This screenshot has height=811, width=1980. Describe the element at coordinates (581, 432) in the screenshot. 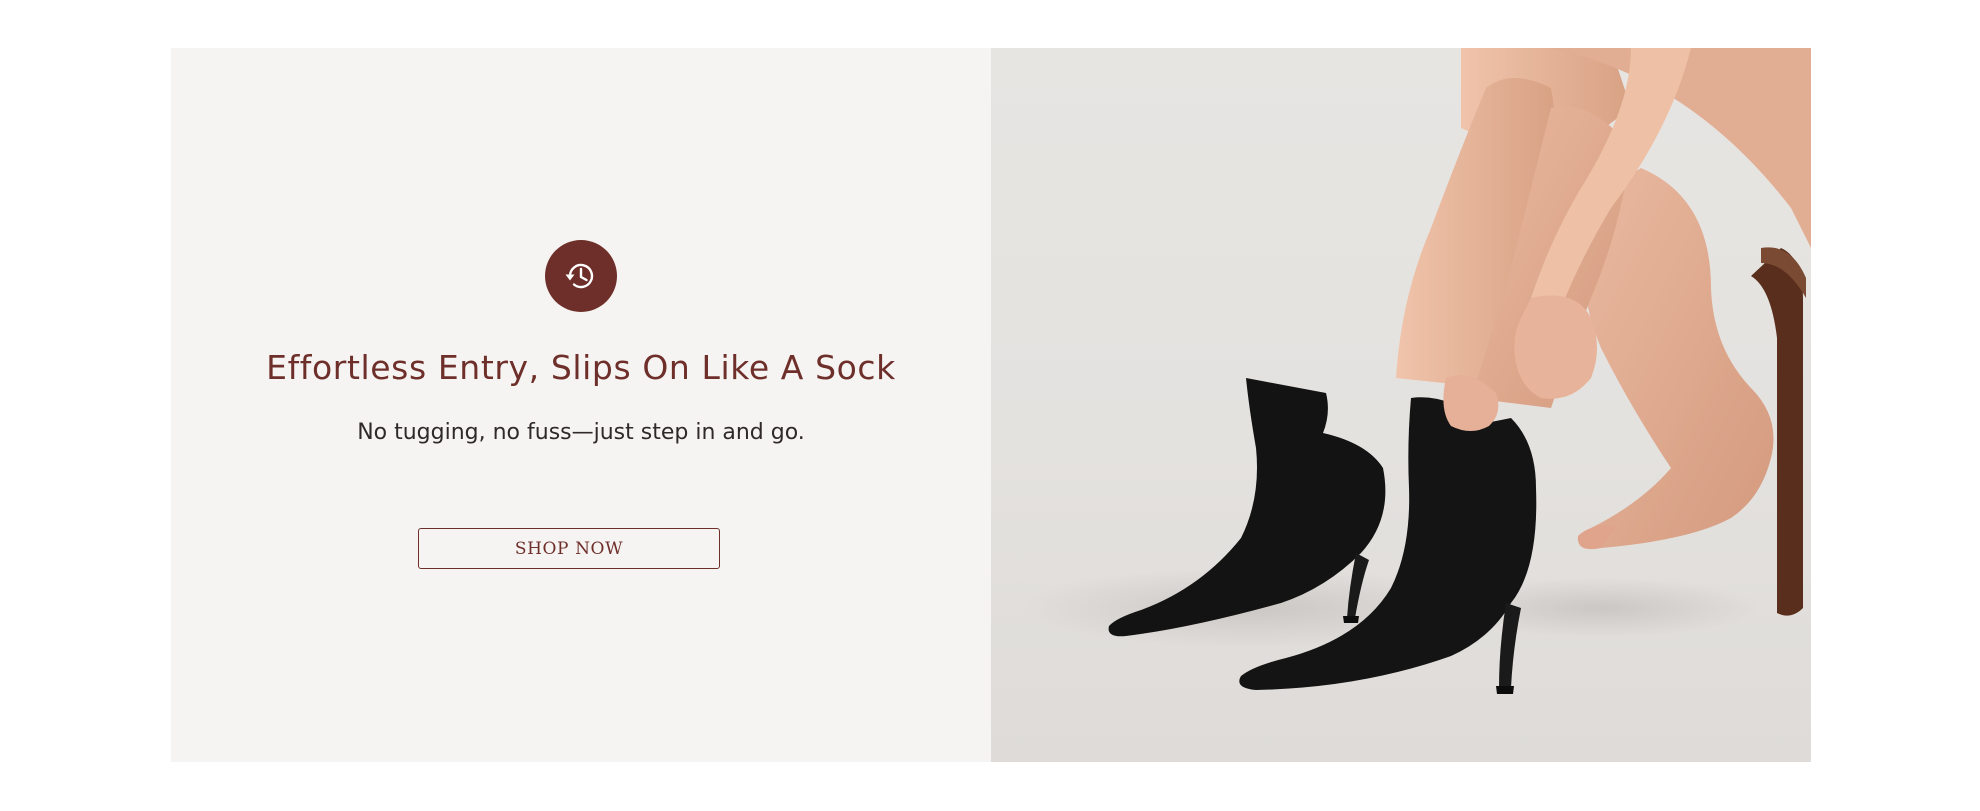

I see `feature-subtext: No tugging, no fuss—just step in and go.` at that location.